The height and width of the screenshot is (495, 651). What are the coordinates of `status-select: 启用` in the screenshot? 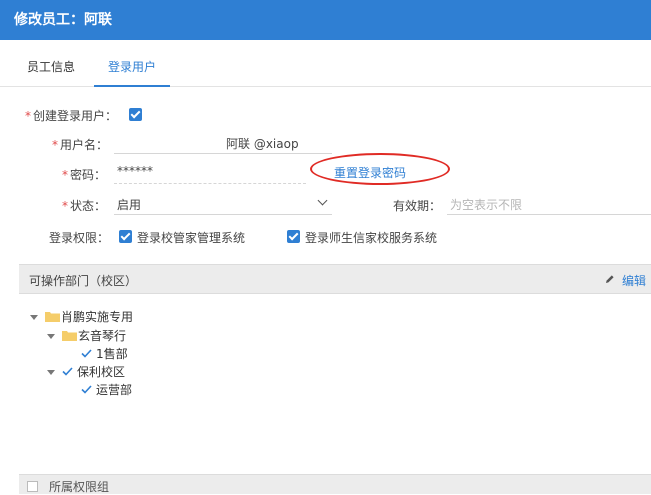 It's located at (223, 204).